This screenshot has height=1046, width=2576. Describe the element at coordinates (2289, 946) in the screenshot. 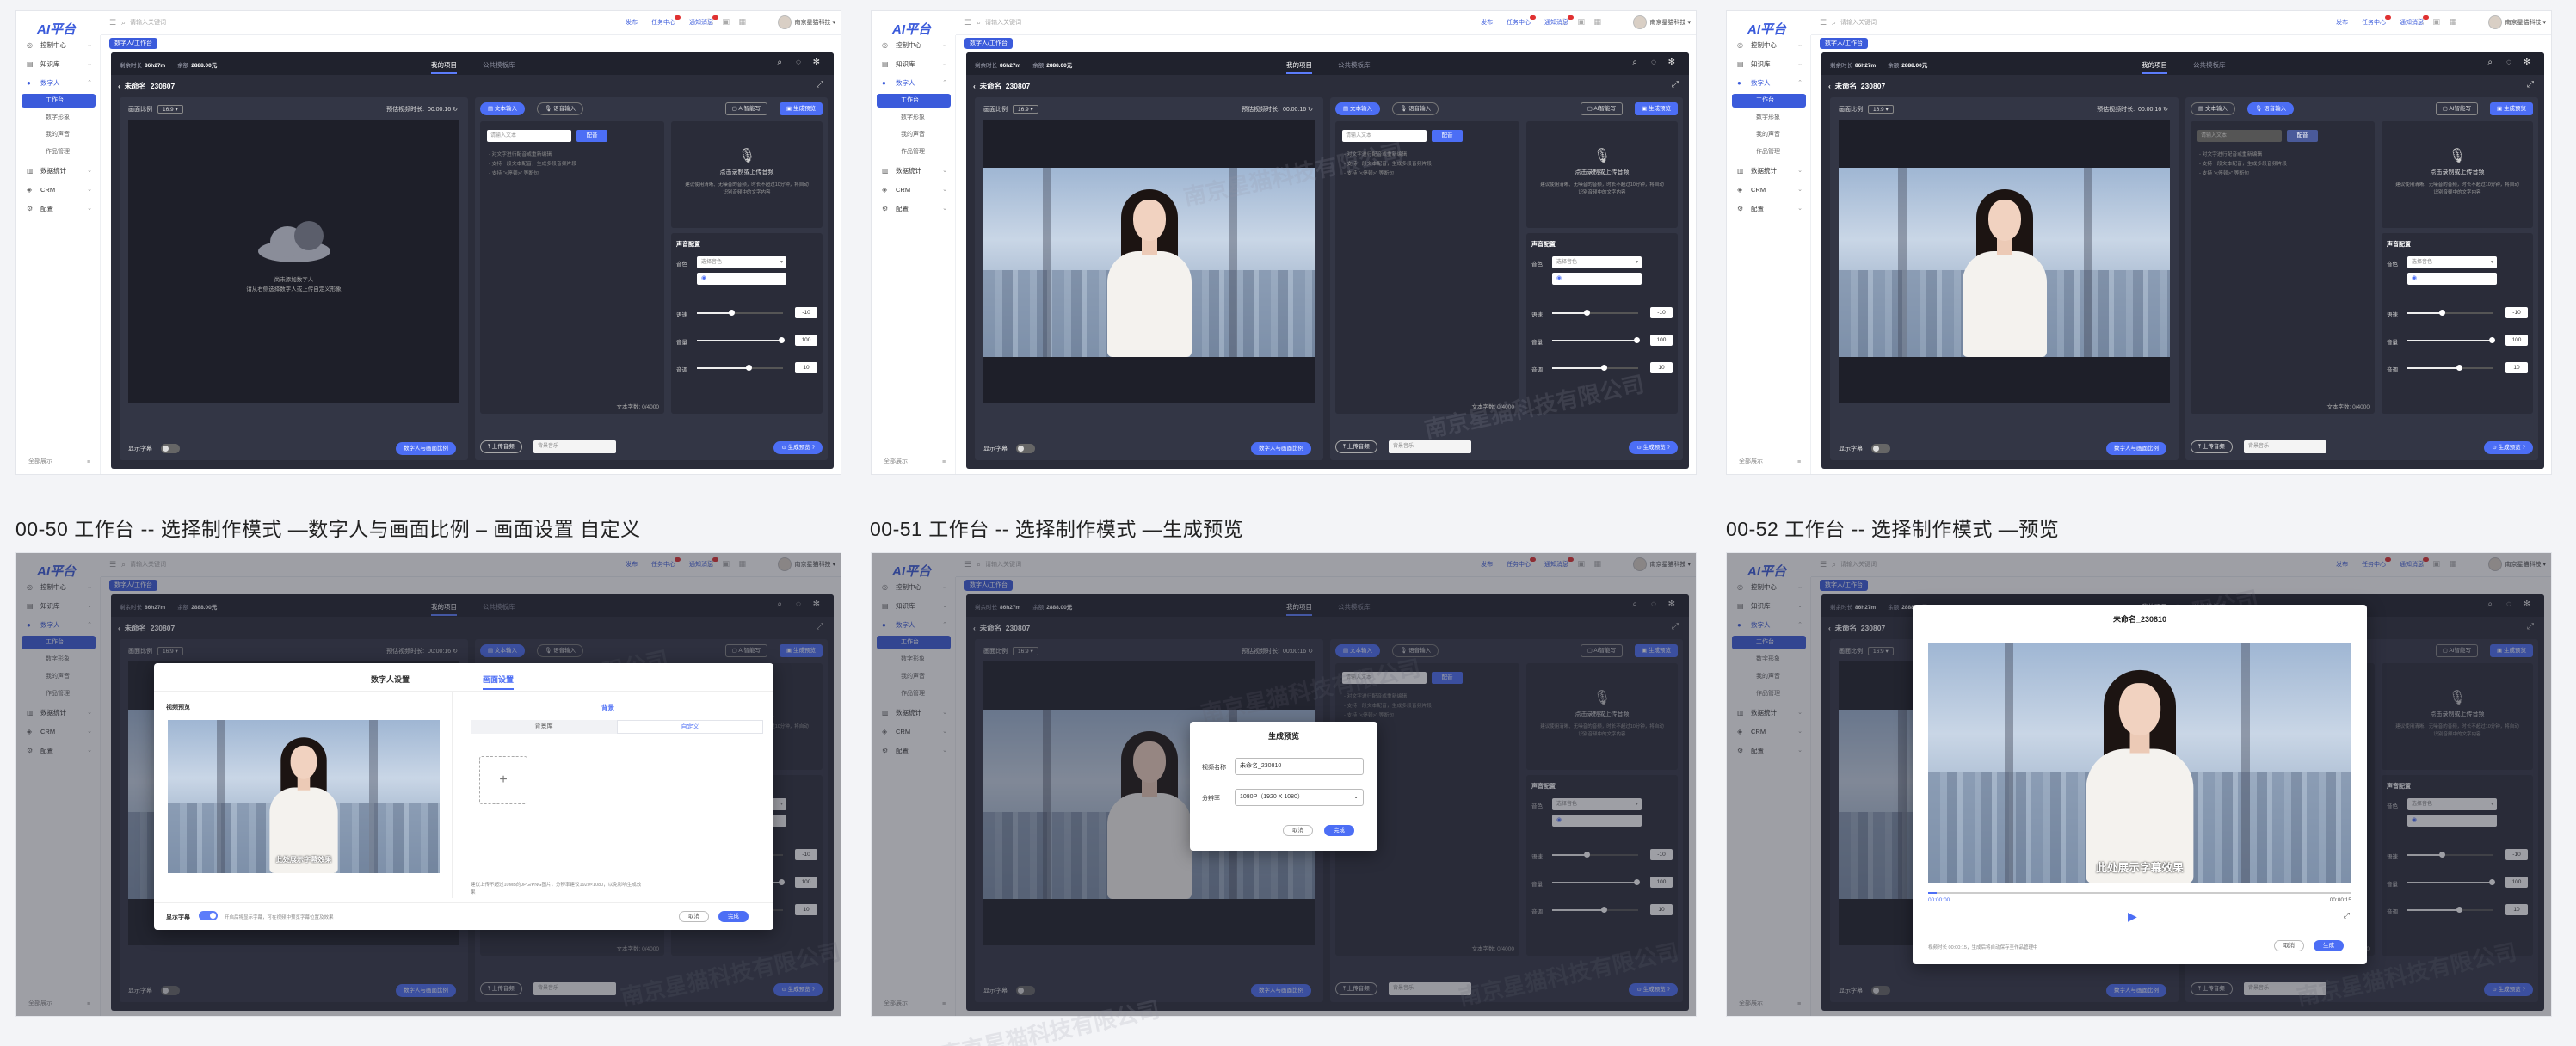

I see `preview-cancel-button: 取消` at that location.